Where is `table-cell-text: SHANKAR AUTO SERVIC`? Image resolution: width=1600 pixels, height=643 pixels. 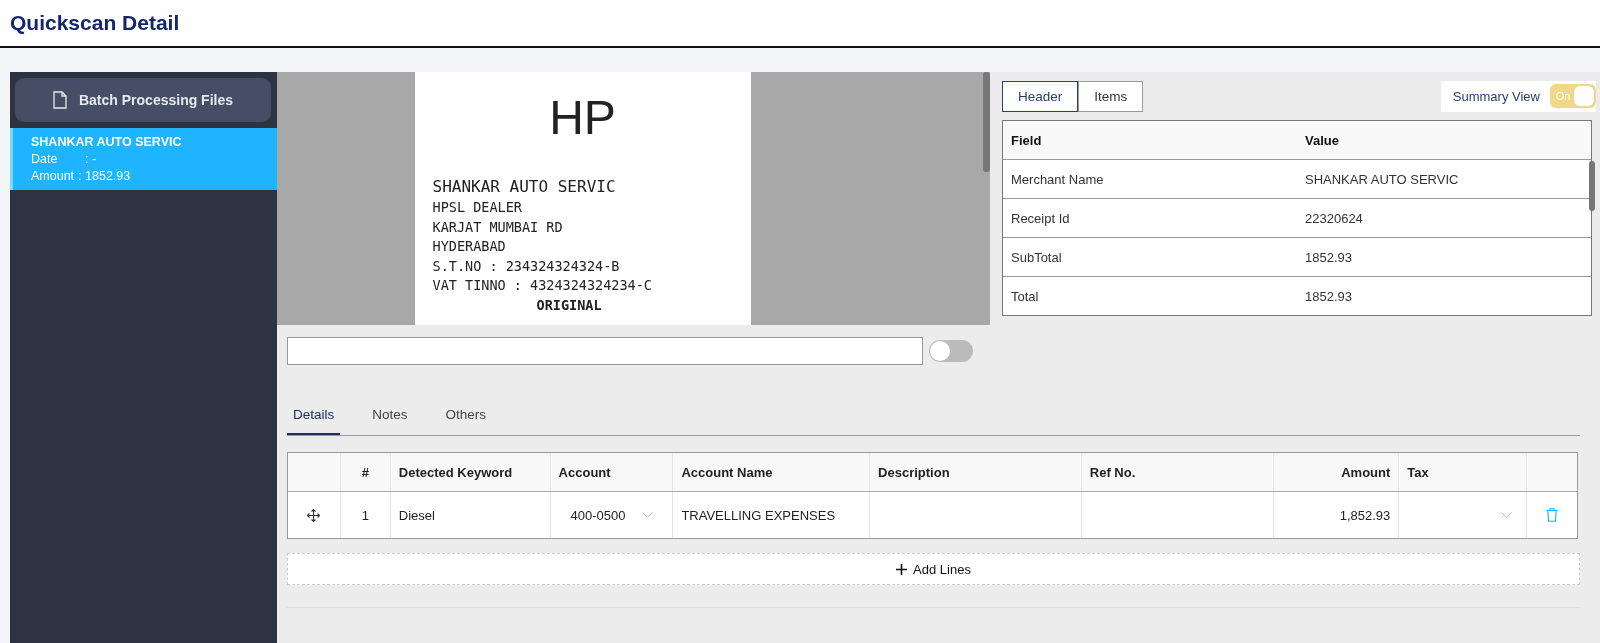
table-cell-text: SHANKAR AUTO SERVIC is located at coordinates (1382, 179).